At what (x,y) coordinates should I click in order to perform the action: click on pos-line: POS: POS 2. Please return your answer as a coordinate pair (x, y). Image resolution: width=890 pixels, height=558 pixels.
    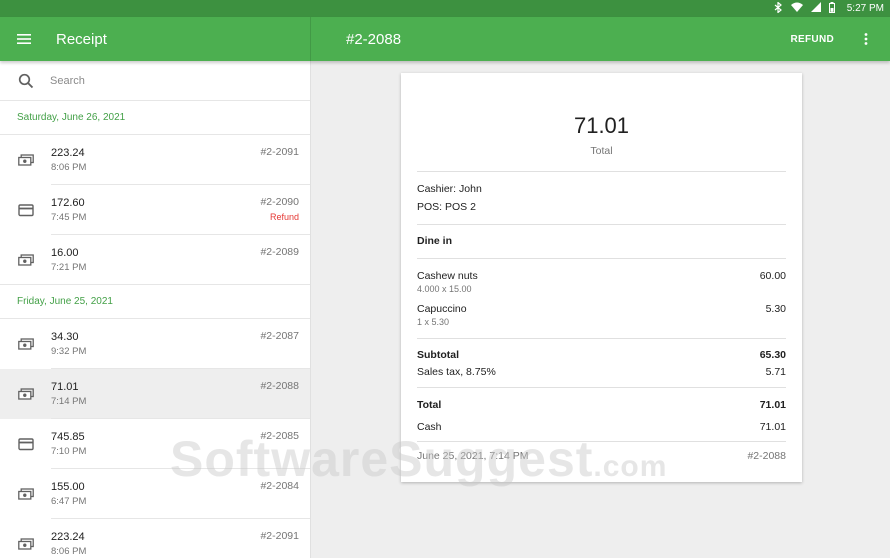
    Looking at the image, I should click on (601, 207).